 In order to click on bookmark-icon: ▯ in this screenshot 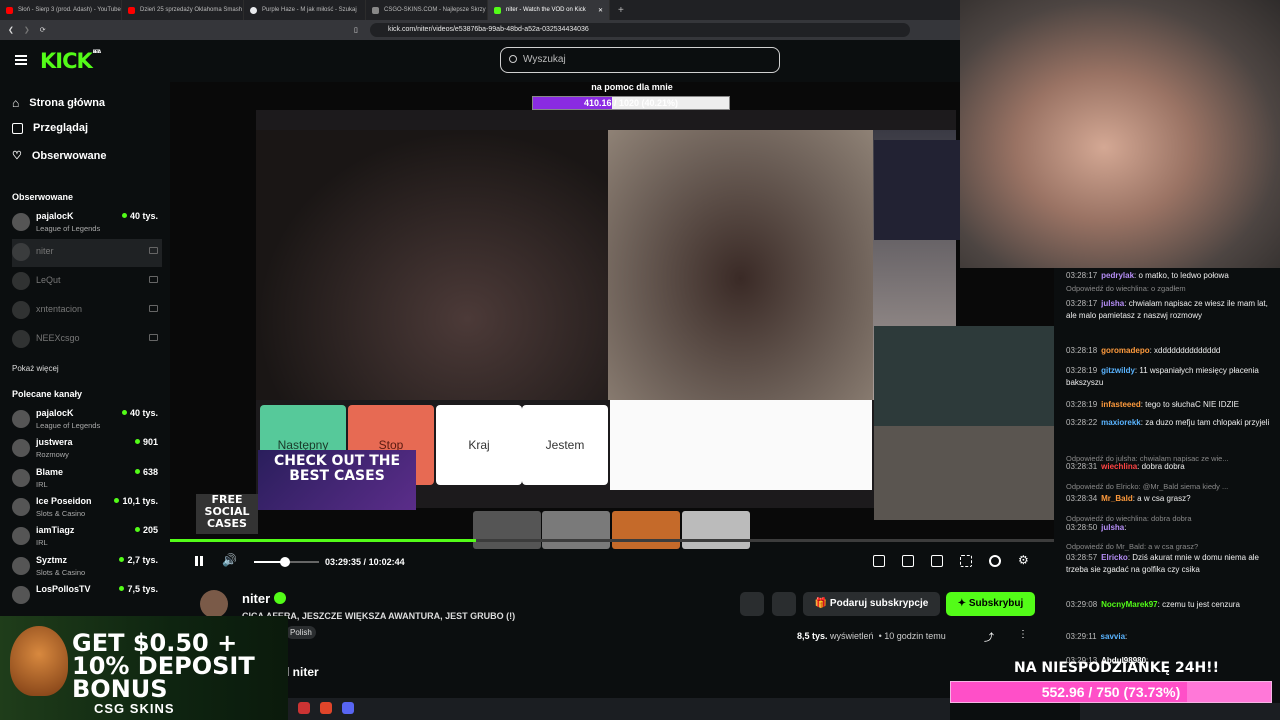, I will do `click(356, 30)`.